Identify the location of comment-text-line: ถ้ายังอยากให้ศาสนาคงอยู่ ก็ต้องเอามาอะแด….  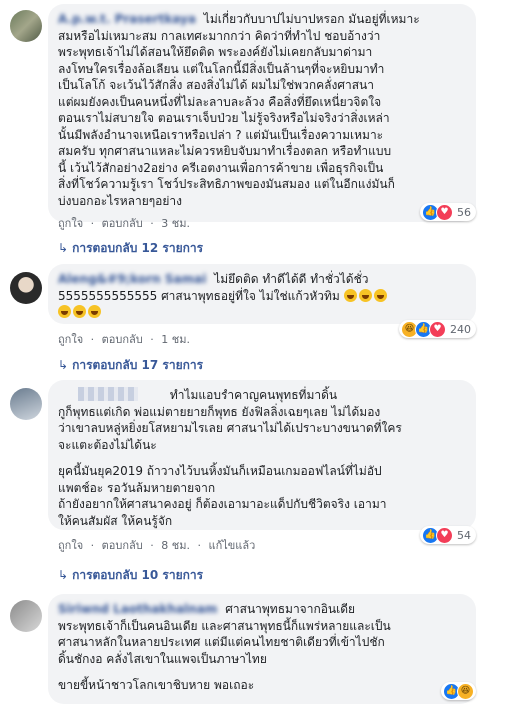
(222, 504).